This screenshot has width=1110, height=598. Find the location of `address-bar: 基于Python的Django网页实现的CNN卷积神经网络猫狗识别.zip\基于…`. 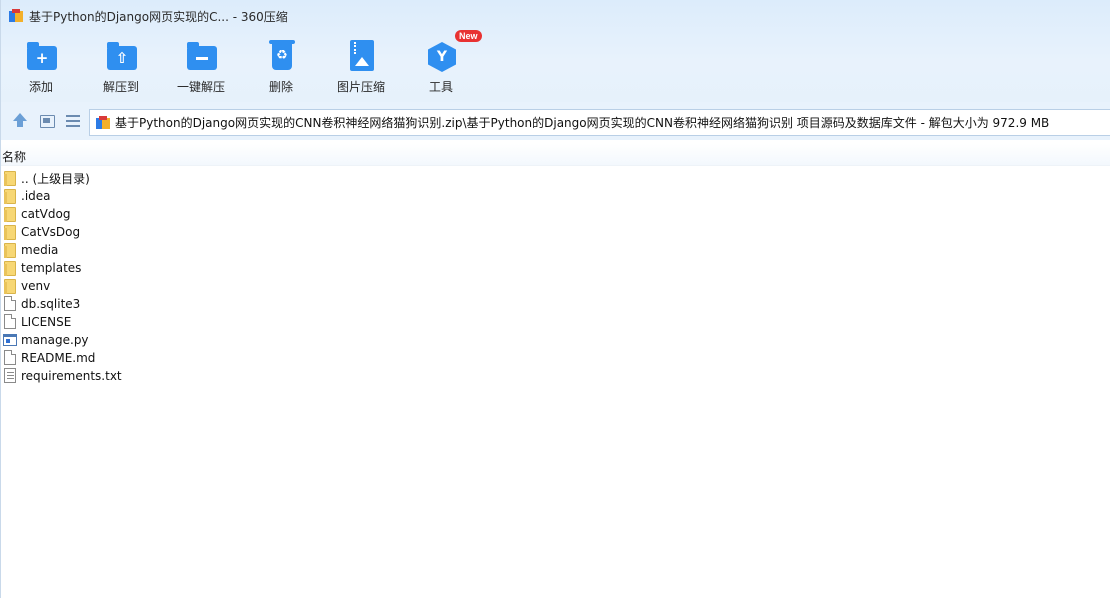

address-bar: 基于Python的Django网页实现的CNN卷积神经网络猫狗识别.zip\基于… is located at coordinates (599, 122).